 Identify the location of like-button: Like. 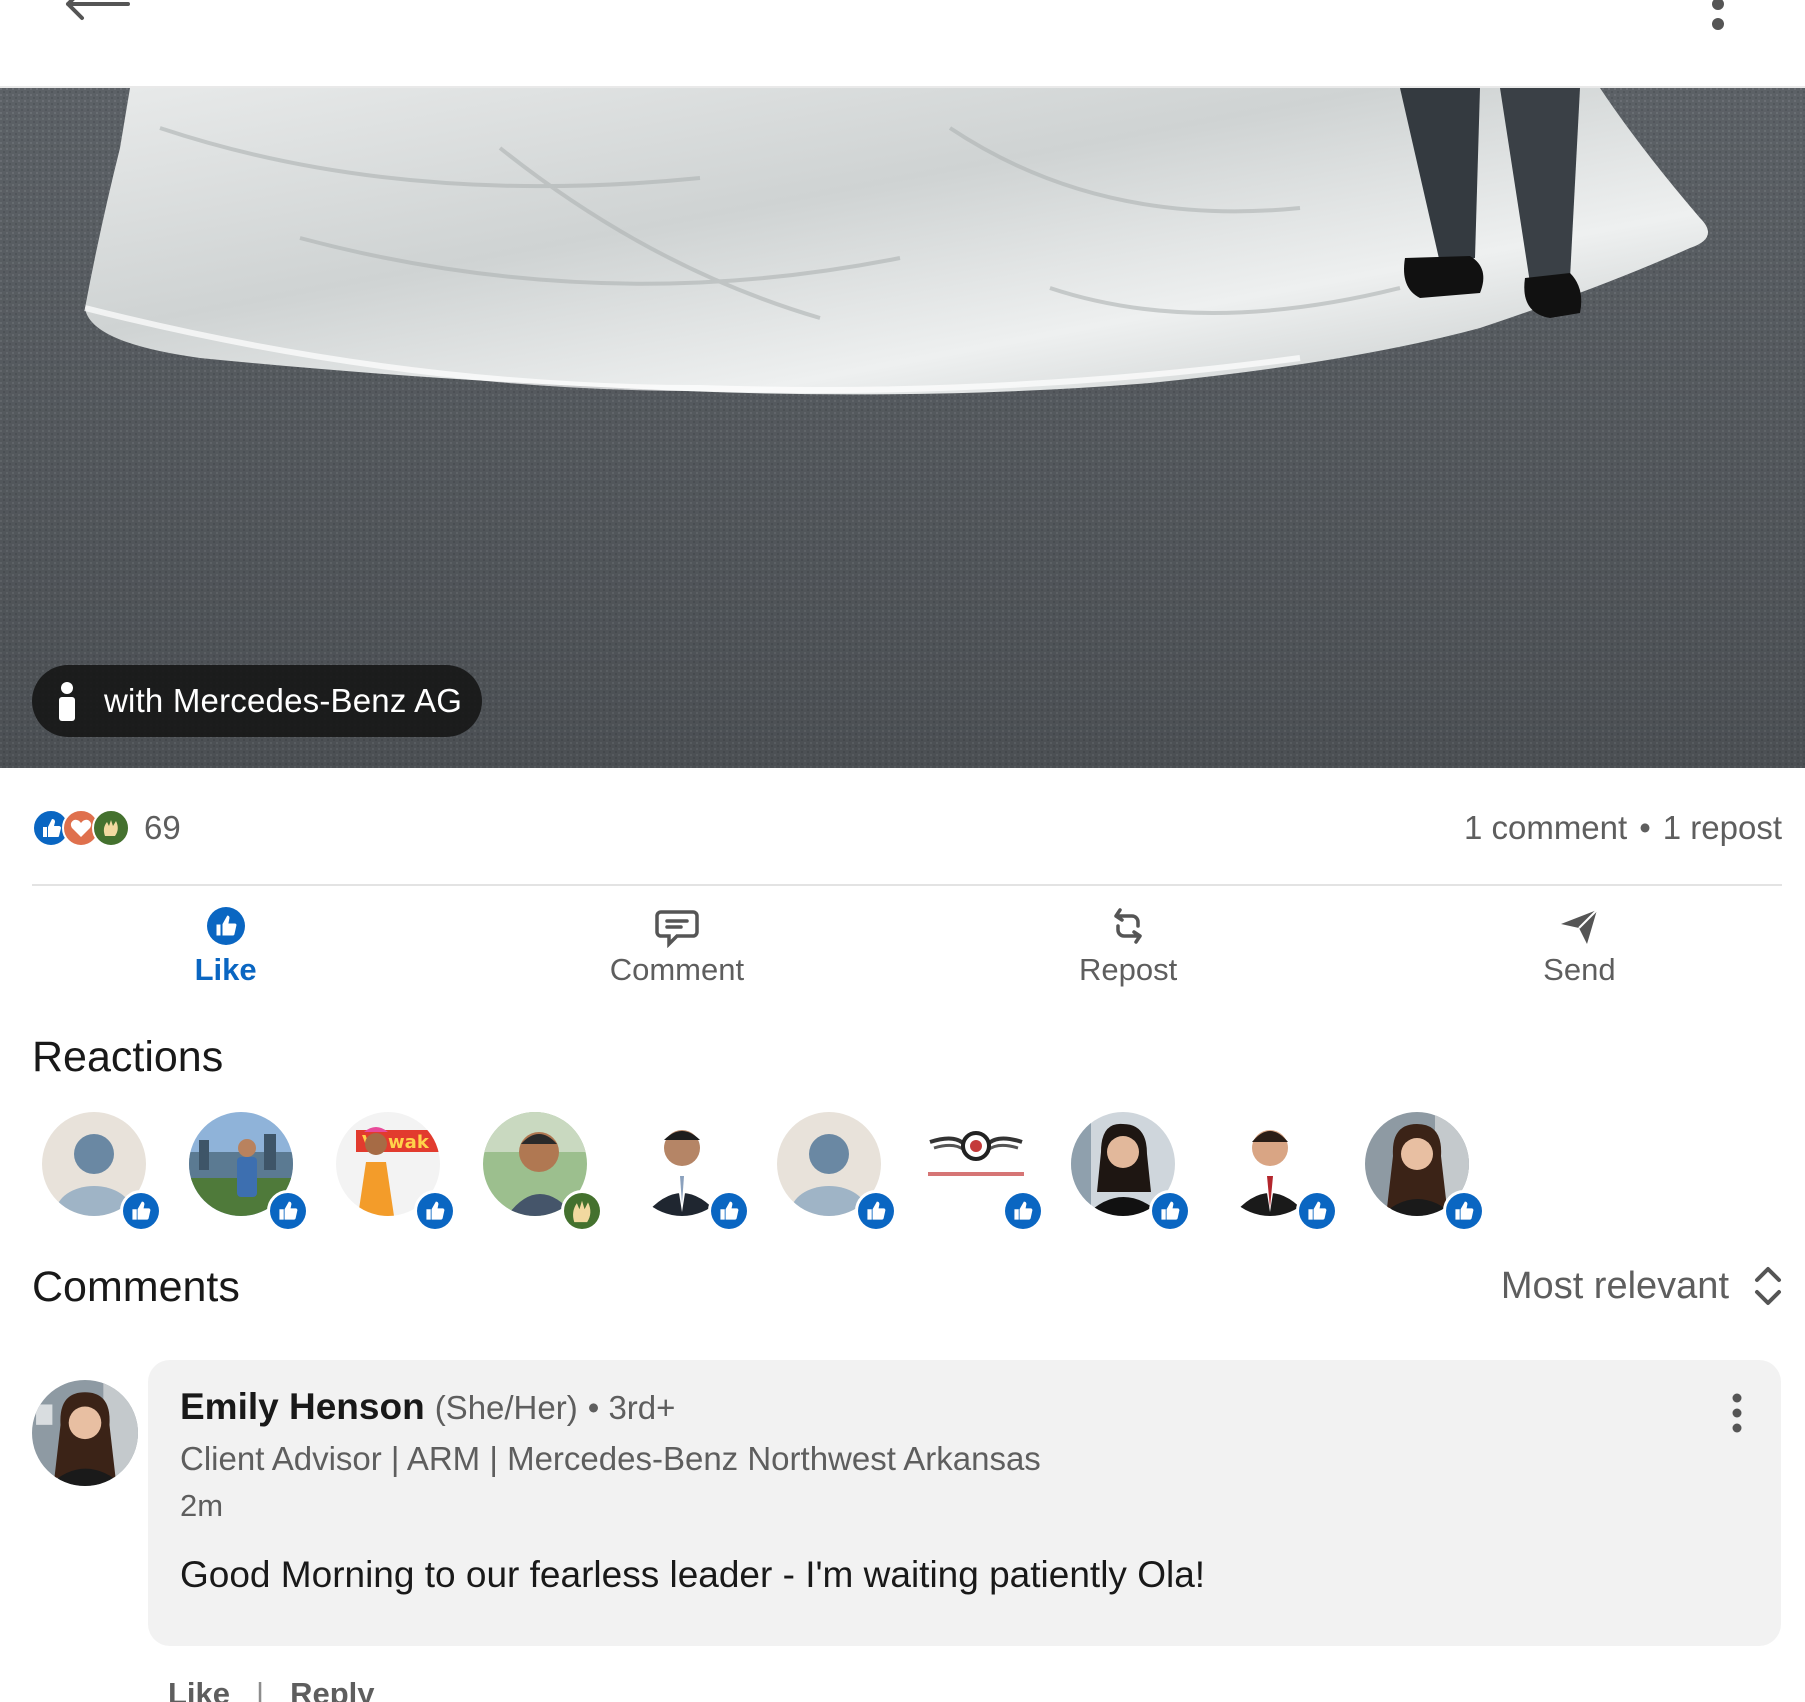
(225, 946).